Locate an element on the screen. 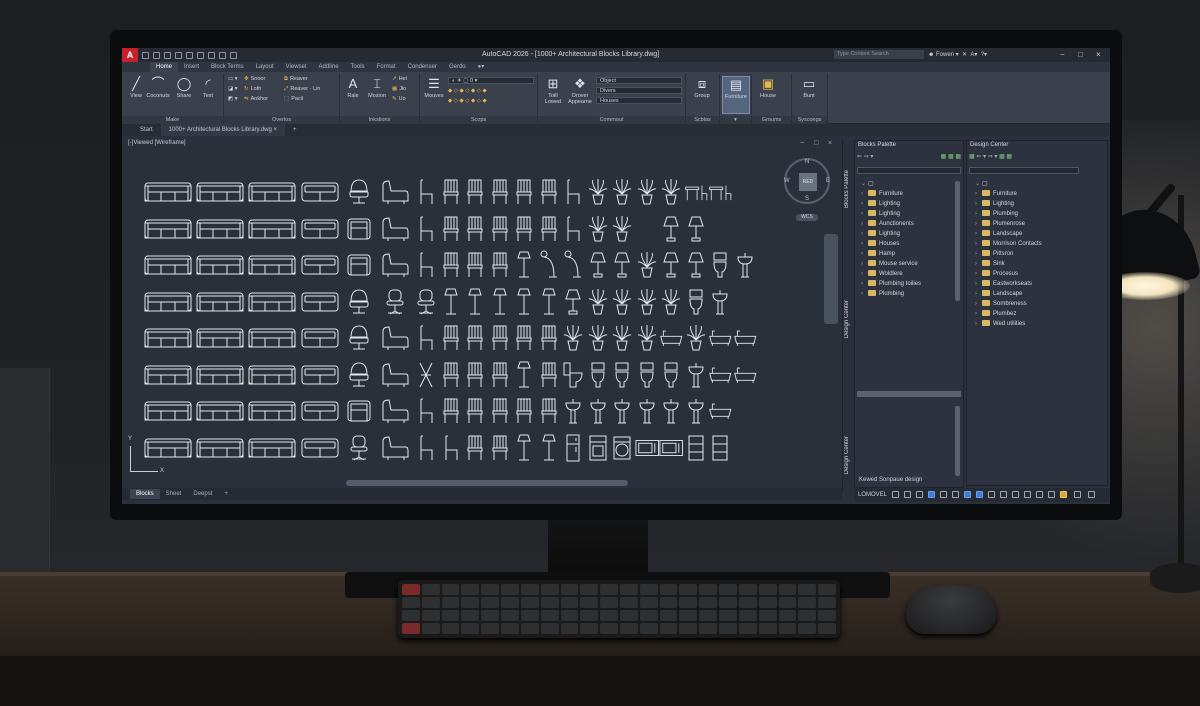 The height and width of the screenshot is (706, 1200). jlo-tool: ▦ Jlo is located at coordinates (399, 89).